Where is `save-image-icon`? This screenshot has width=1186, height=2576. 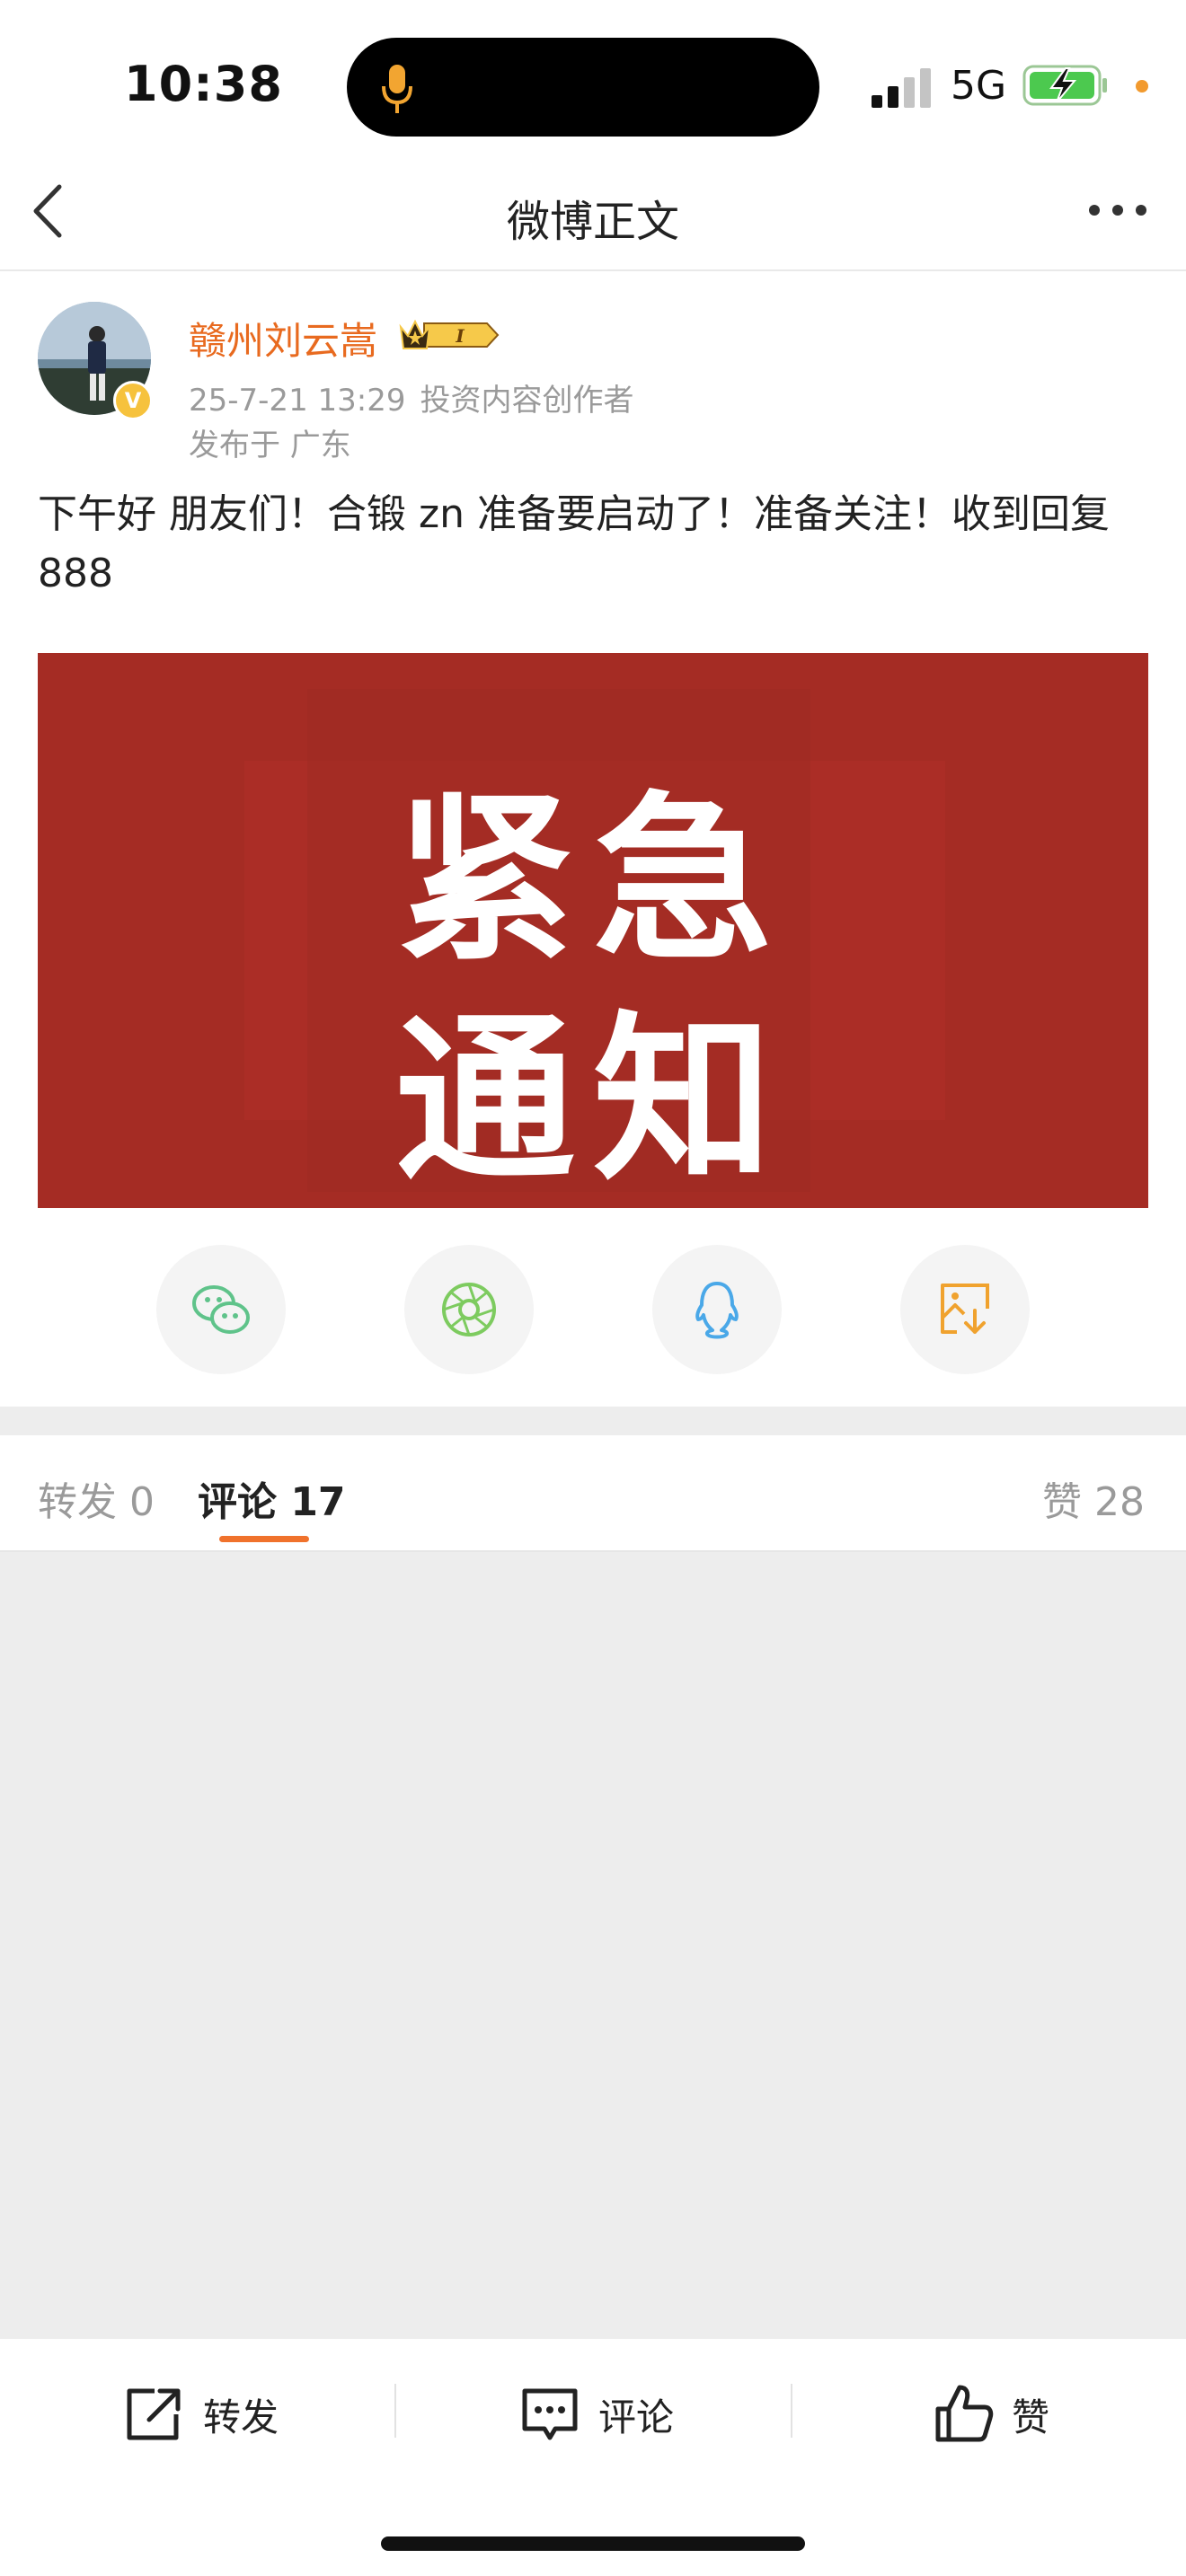 save-image-icon is located at coordinates (965, 1309).